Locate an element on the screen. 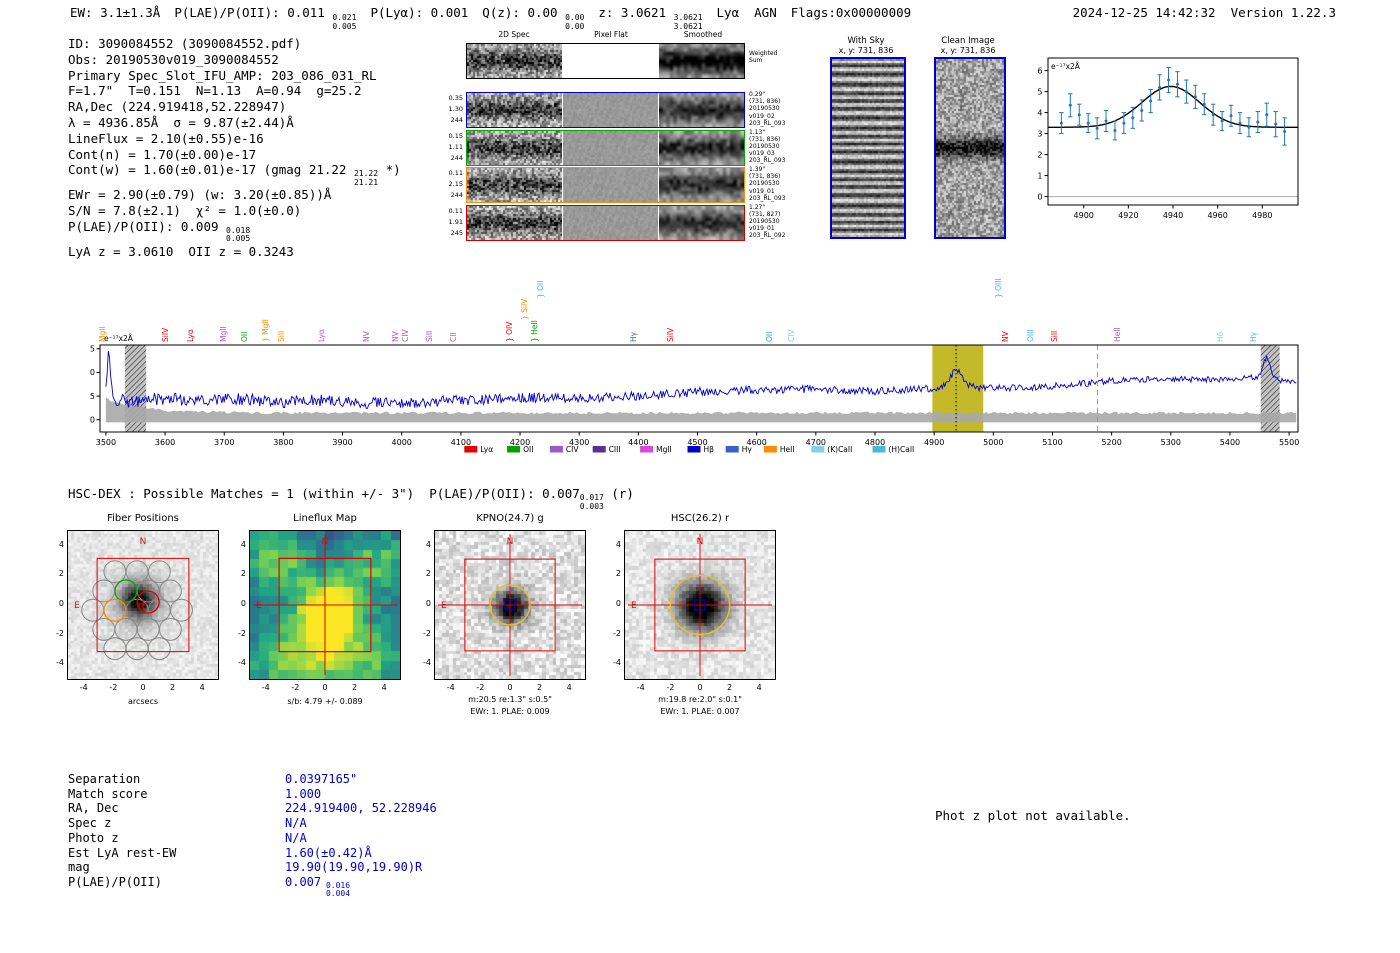 The width and height of the screenshot is (1400, 953). match-table-row: Photo z N/A is located at coordinates (187, 837).